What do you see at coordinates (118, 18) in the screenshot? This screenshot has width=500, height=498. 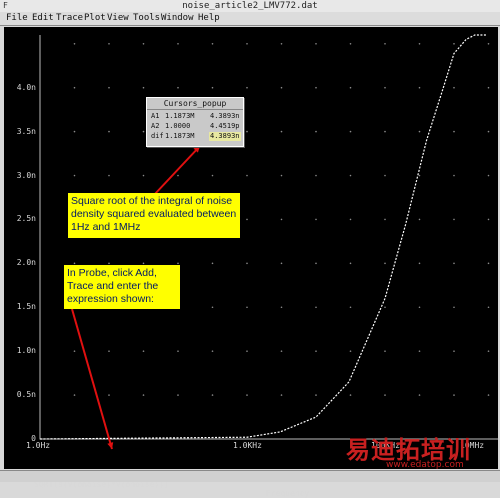 I see `menu-view: View` at bounding box center [118, 18].